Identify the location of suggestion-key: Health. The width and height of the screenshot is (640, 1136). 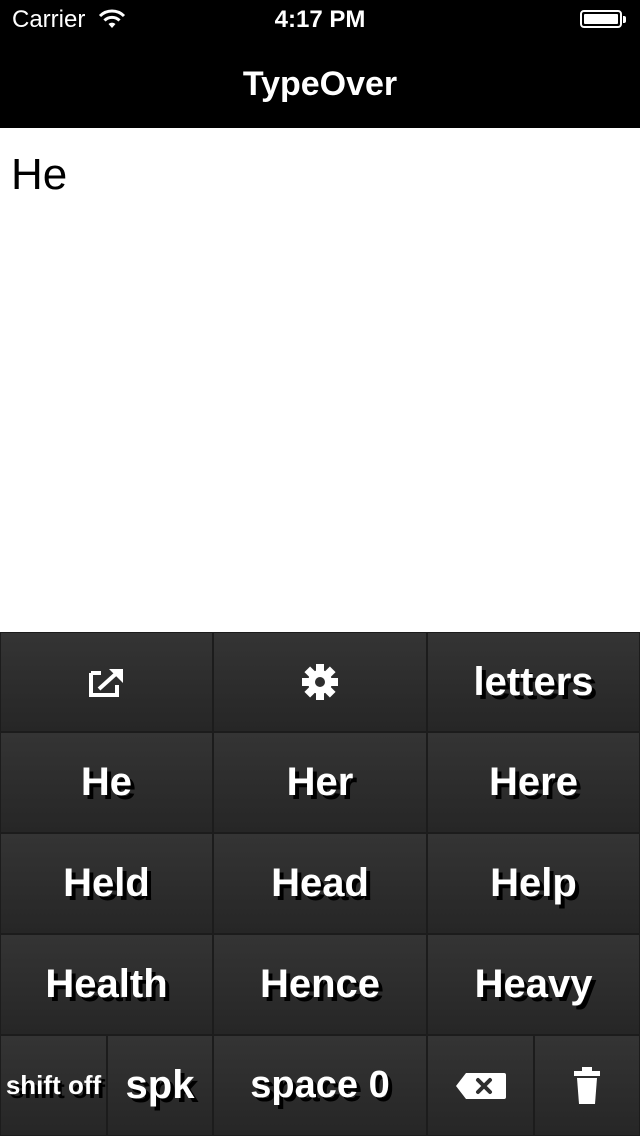
(106, 984).